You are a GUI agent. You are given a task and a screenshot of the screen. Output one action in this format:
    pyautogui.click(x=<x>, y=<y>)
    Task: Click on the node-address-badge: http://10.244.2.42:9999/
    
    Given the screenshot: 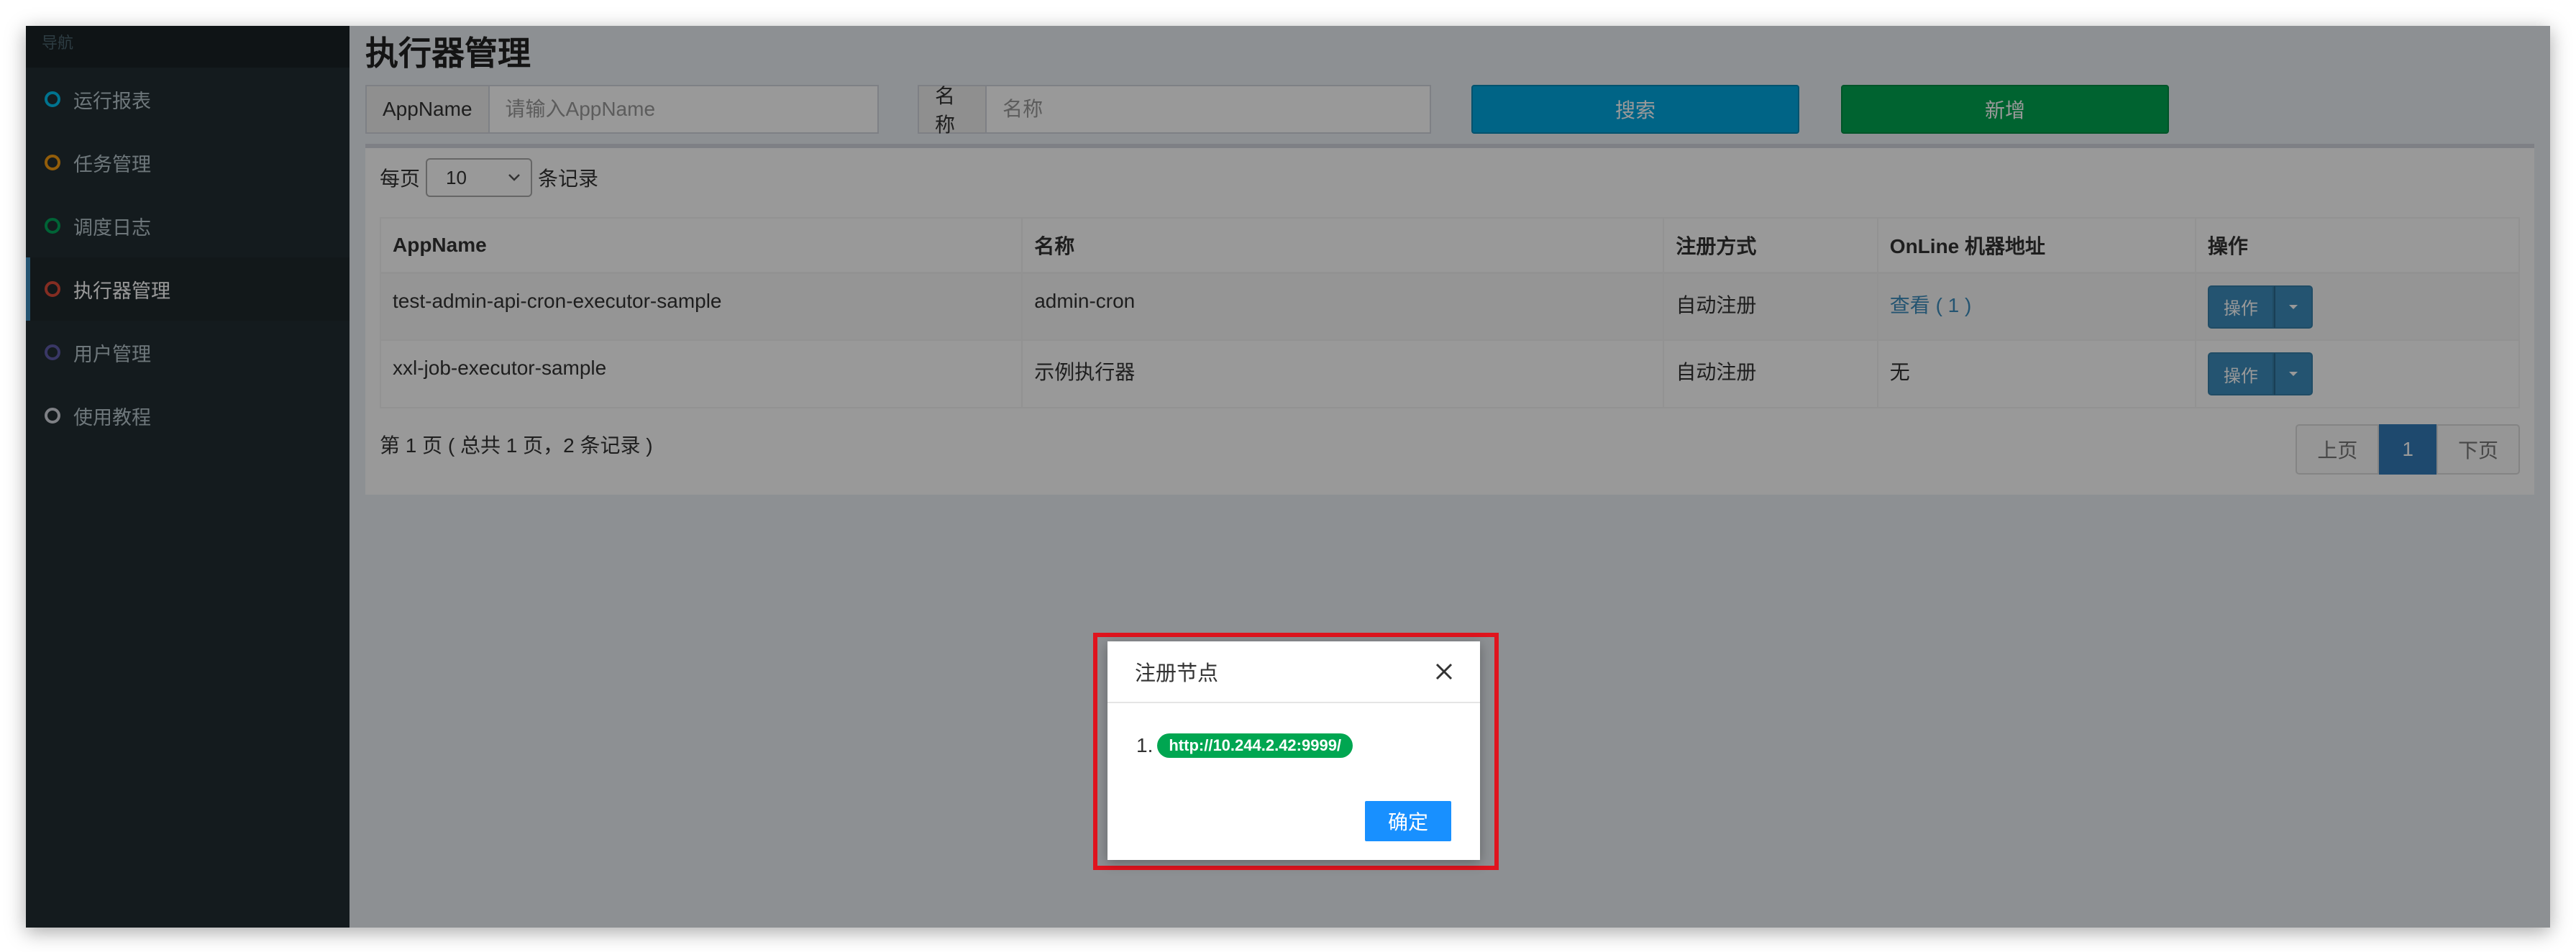 What is the action you would take?
    pyautogui.click(x=1255, y=745)
    